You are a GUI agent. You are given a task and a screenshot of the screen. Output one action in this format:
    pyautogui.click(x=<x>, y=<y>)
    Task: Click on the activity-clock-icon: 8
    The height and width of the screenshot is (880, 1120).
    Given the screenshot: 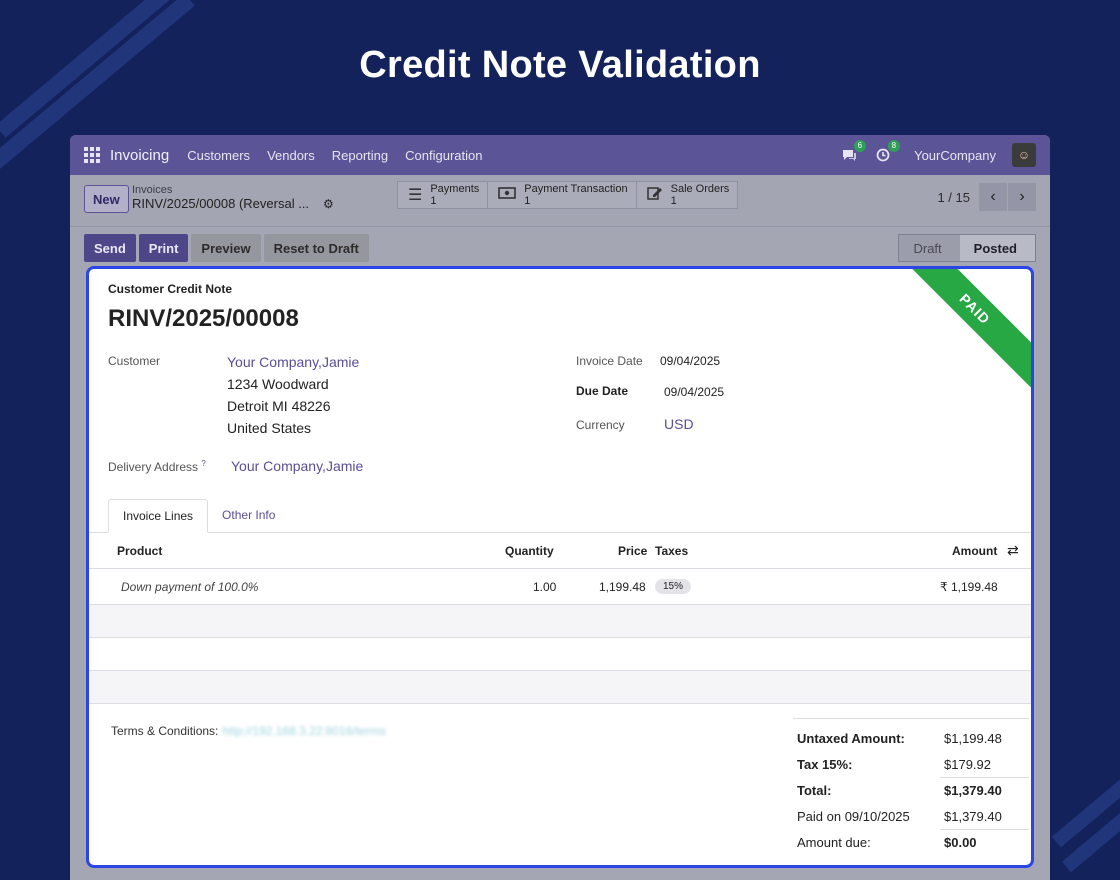 What is the action you would take?
    pyautogui.click(x=887, y=152)
    